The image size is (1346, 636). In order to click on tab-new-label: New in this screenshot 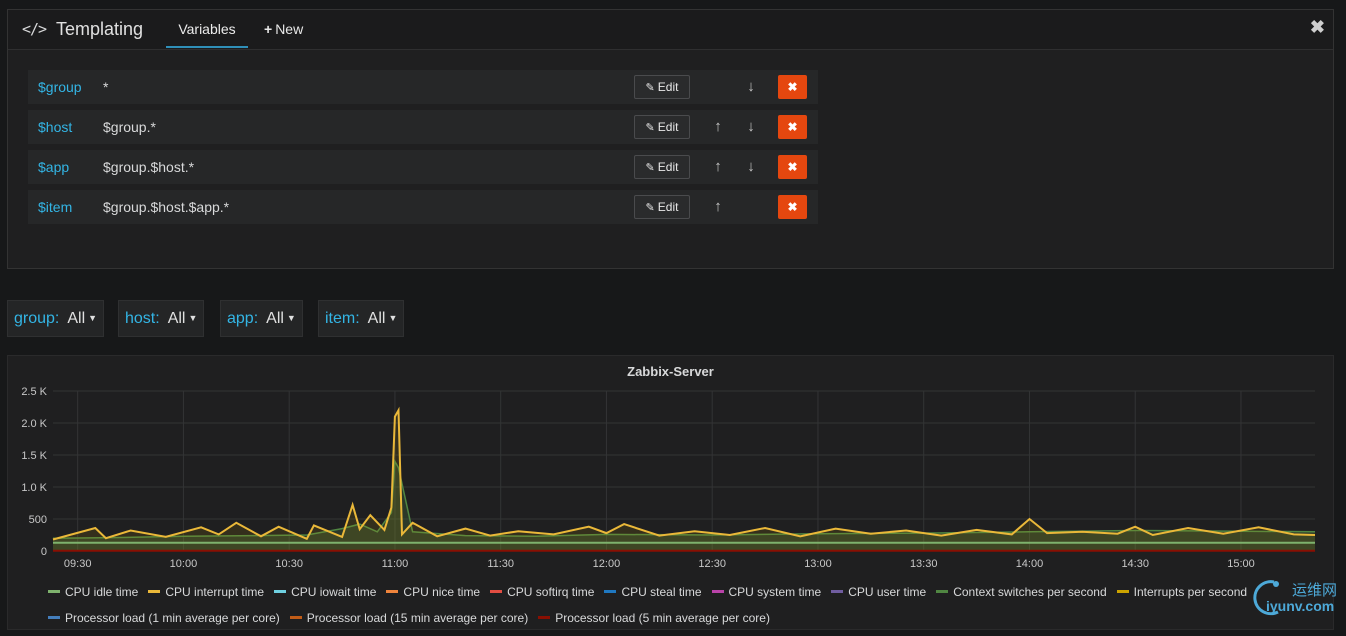, I will do `click(289, 29)`.